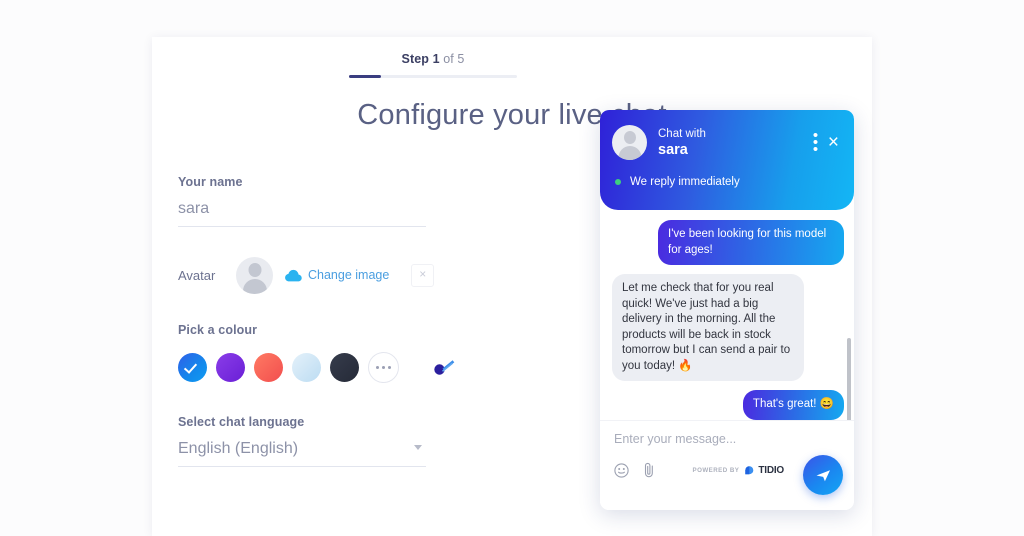  I want to click on powered-by-branding: POWERED BY TIDIO, so click(738, 470).